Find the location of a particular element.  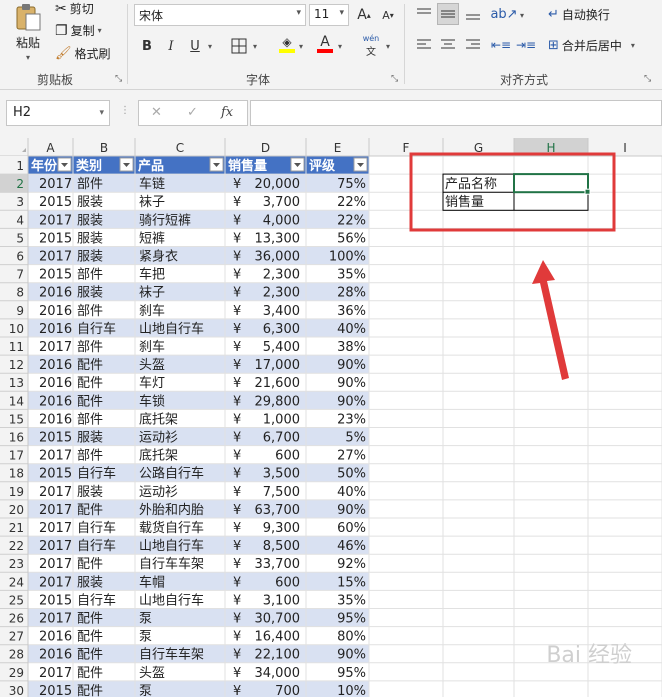

row-header-12: 12 is located at coordinates (16, 365).